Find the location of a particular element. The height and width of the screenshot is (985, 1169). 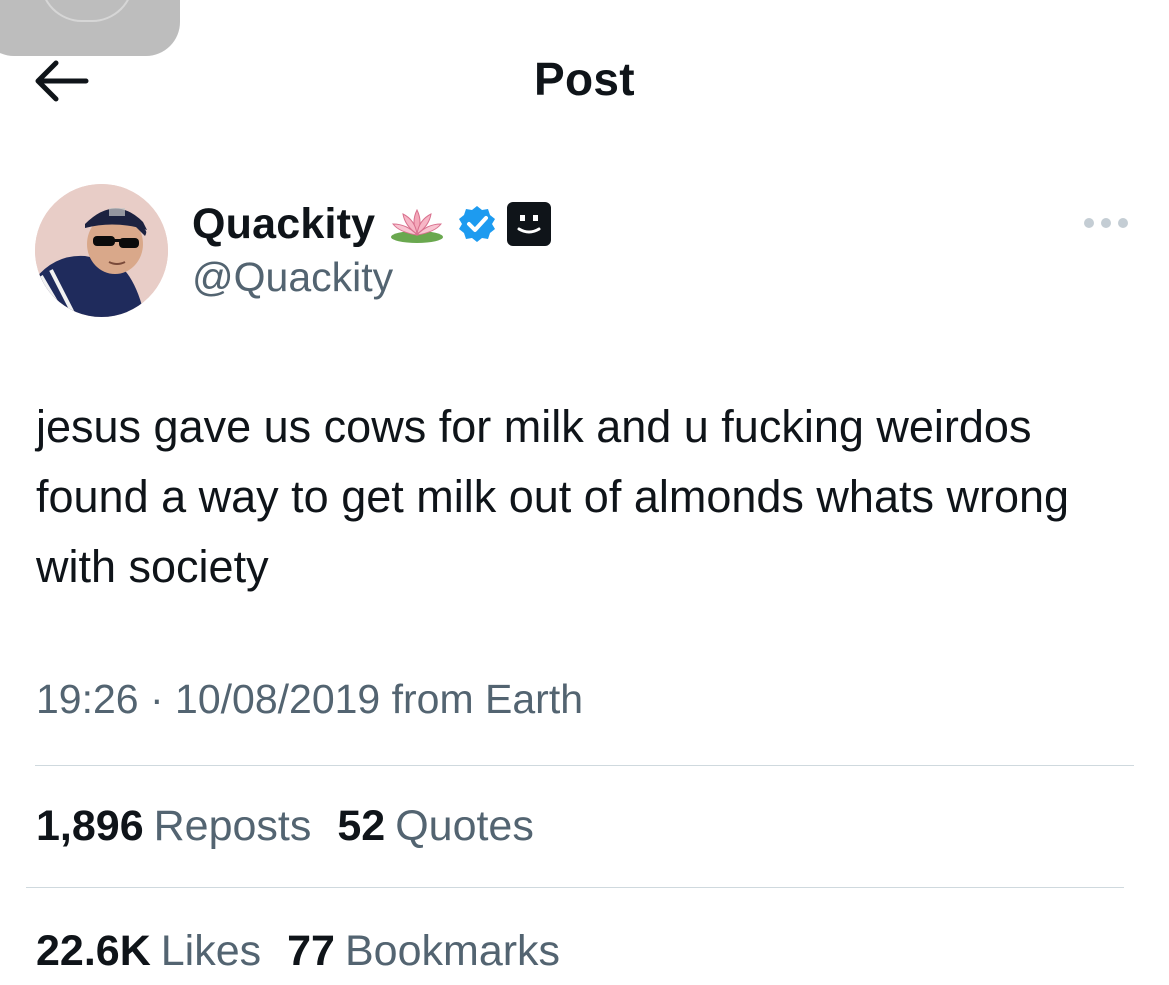

author-display-name: Quackity is located at coordinates (283, 224).